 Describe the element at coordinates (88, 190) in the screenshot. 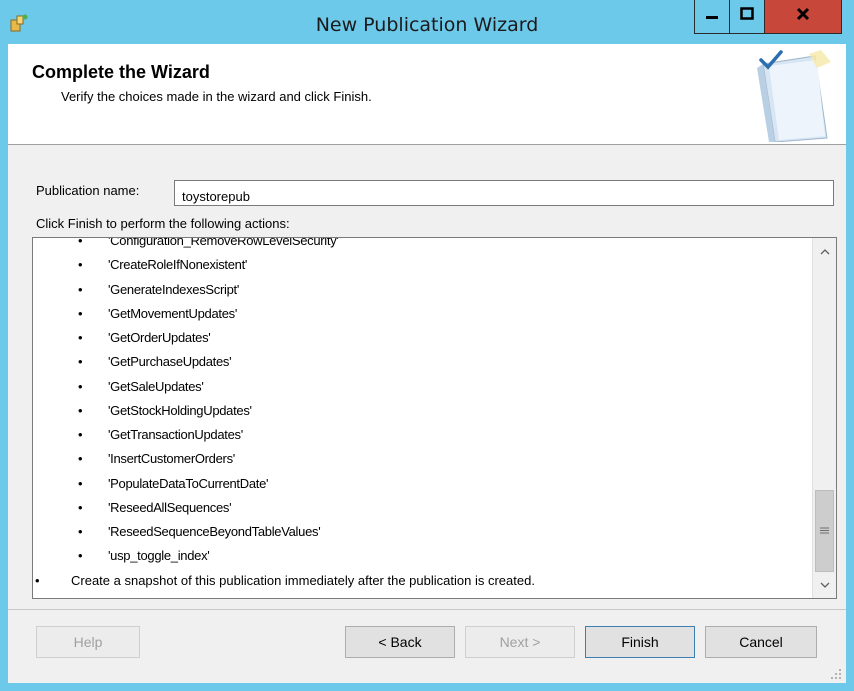

I see `publication-name-label: Publication name:` at that location.